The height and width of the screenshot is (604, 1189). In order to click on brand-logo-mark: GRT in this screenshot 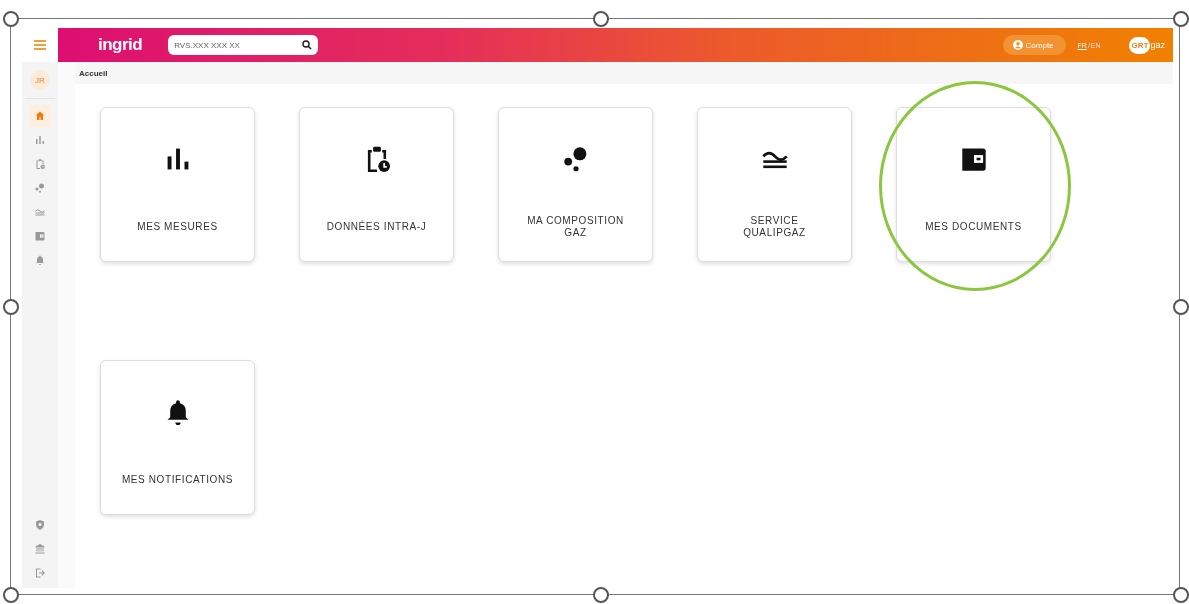, I will do `click(1139, 45)`.